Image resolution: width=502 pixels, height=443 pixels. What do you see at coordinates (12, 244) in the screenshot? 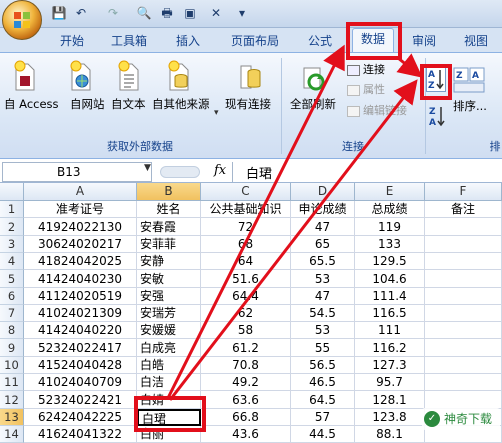
I see `row-header: 3` at bounding box center [12, 244].